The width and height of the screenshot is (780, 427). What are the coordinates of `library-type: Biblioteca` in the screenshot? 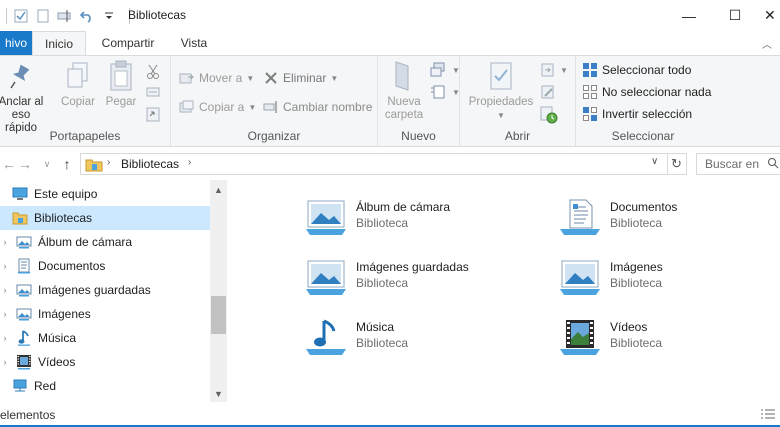 It's located at (382, 283).